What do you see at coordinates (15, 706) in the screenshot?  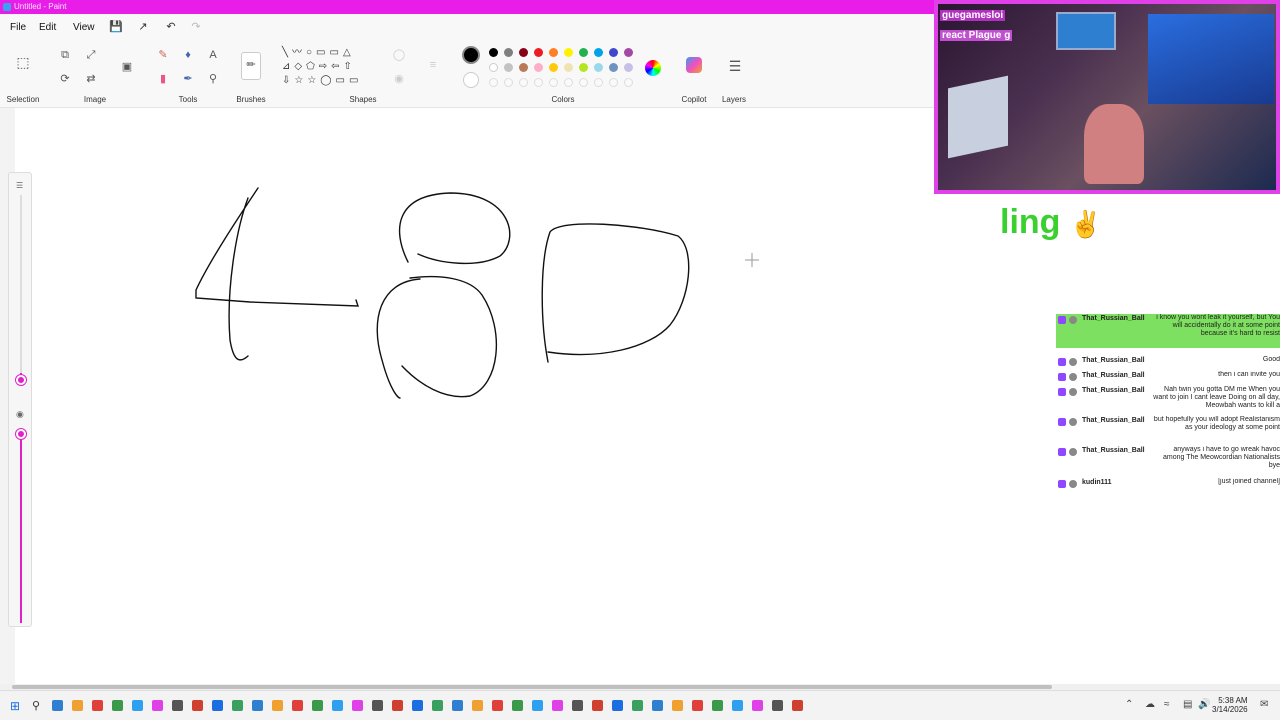 I see `start-icon: ⊞` at bounding box center [15, 706].